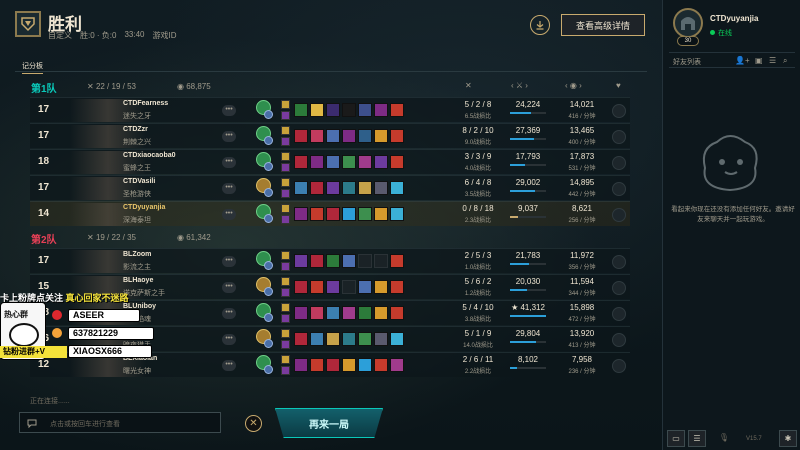 The width and height of the screenshot is (800, 450). What do you see at coordinates (32, 67) in the screenshot?
I see `tab-scoreboard: 记分板` at bounding box center [32, 67].